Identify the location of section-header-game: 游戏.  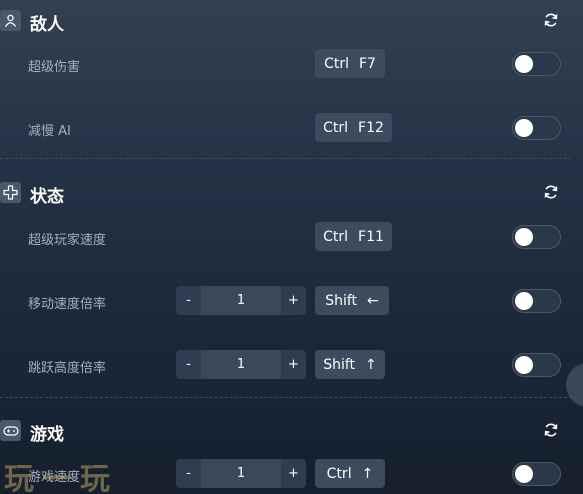
(291, 431).